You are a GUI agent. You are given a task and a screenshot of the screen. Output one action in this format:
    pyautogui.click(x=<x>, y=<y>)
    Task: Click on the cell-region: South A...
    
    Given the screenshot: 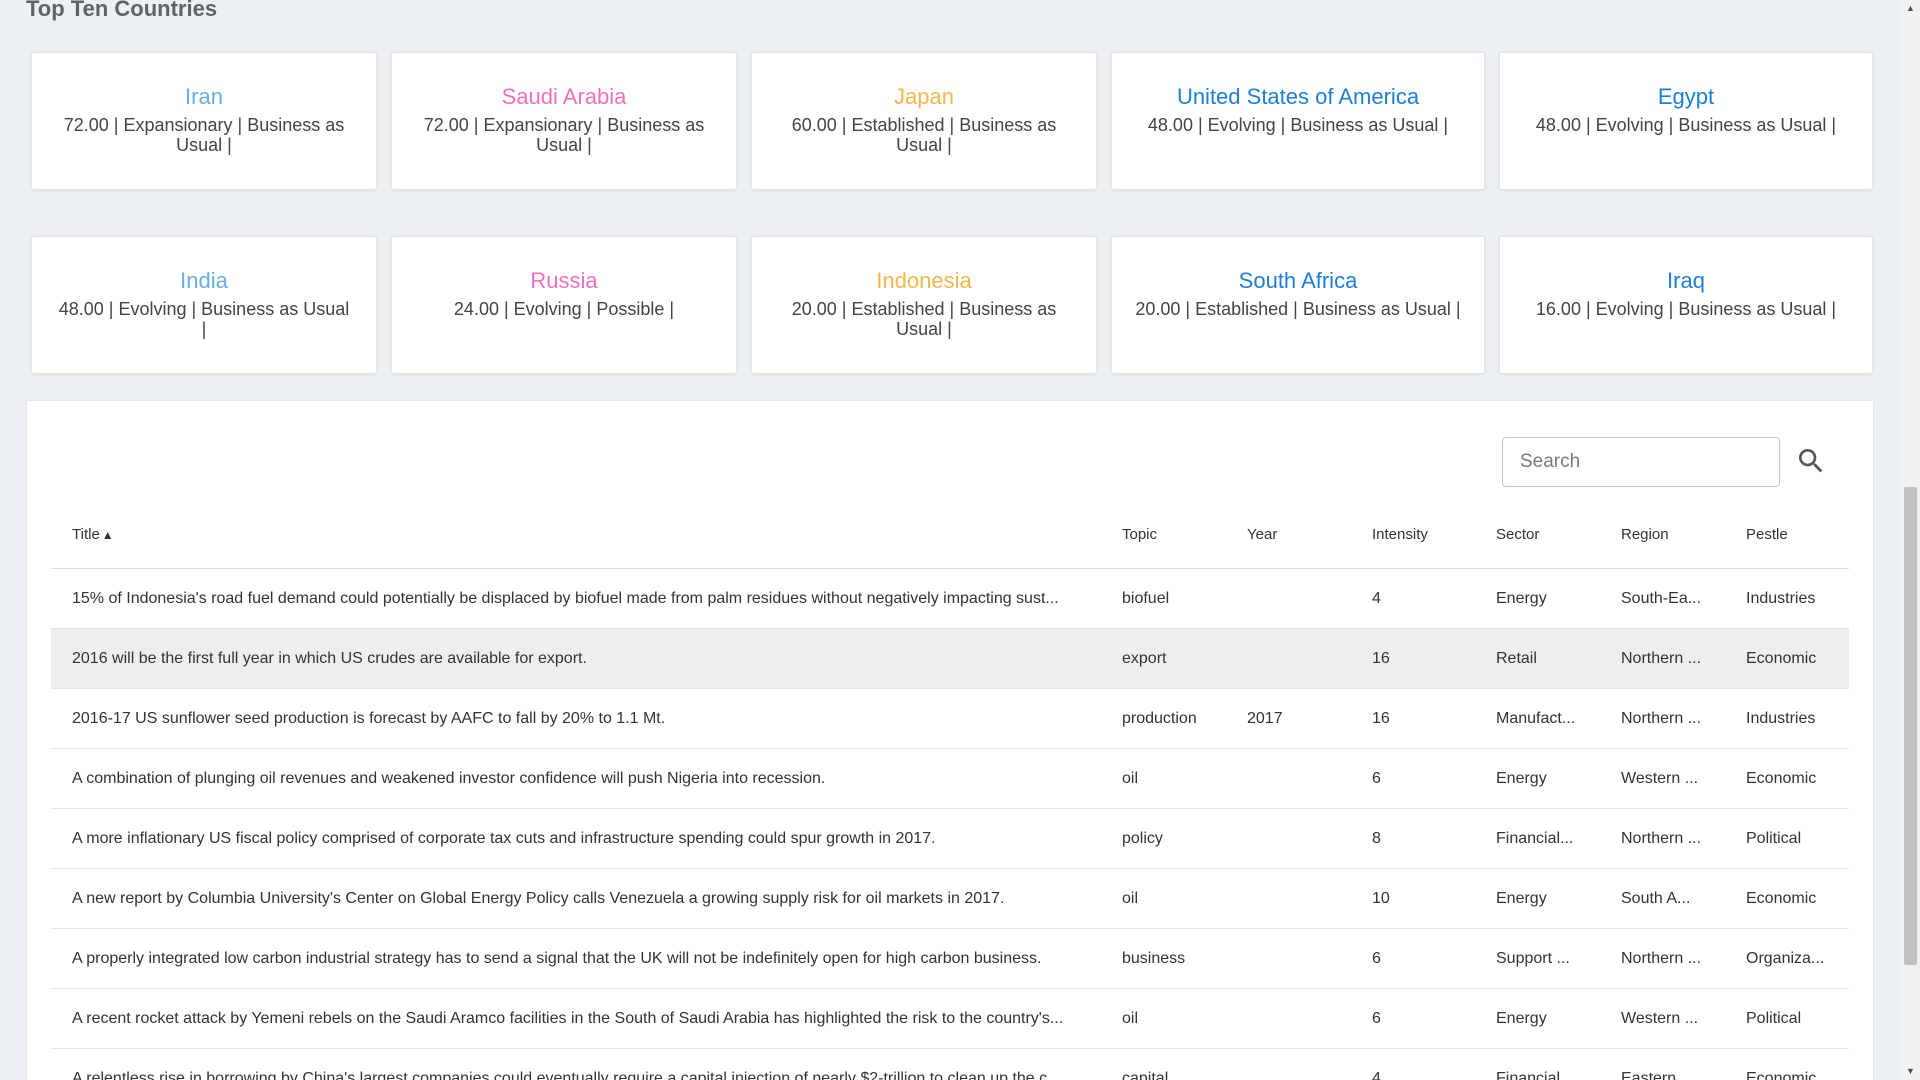 What is the action you would take?
    pyautogui.click(x=1656, y=898)
    